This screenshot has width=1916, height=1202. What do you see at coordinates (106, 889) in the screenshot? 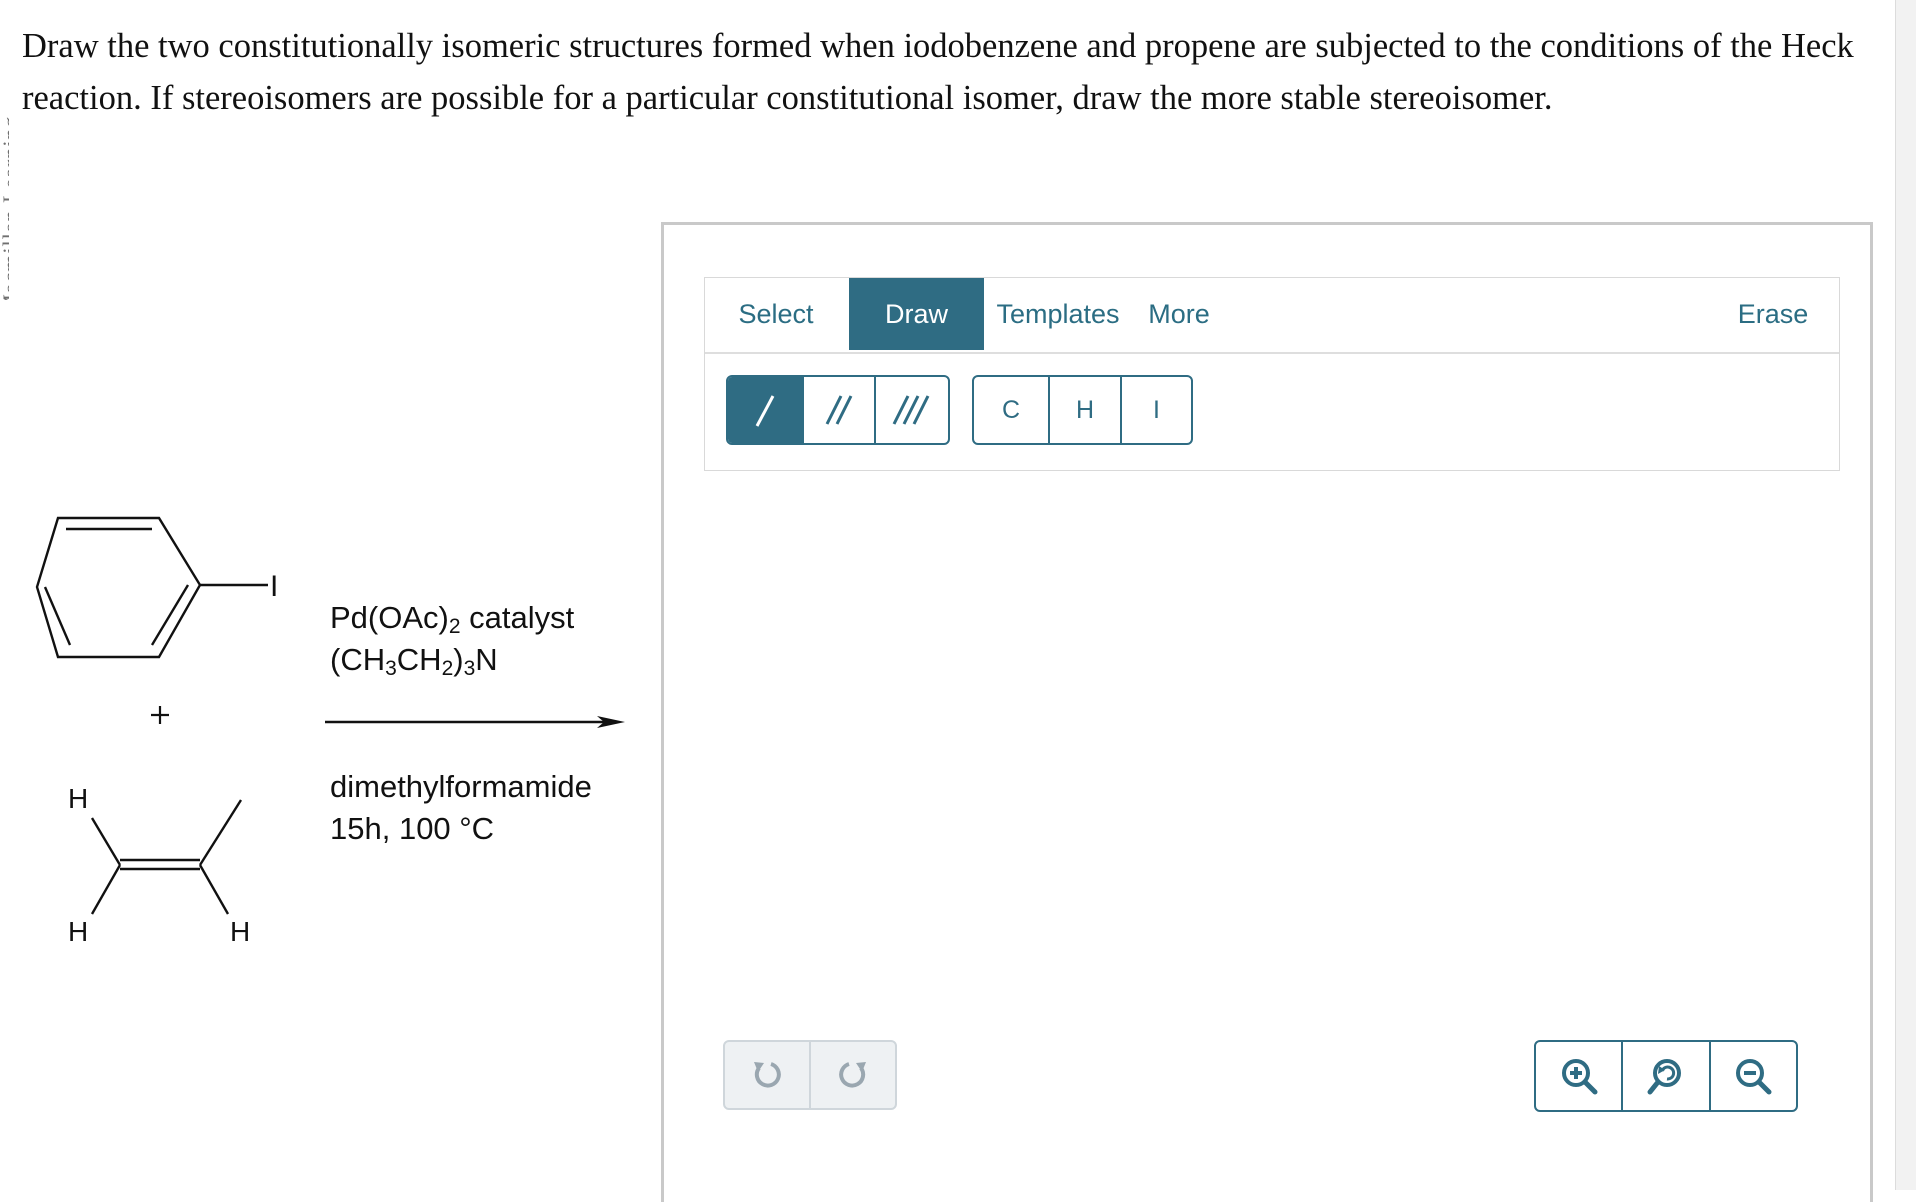
I see `h-bond-bottom-left` at bounding box center [106, 889].